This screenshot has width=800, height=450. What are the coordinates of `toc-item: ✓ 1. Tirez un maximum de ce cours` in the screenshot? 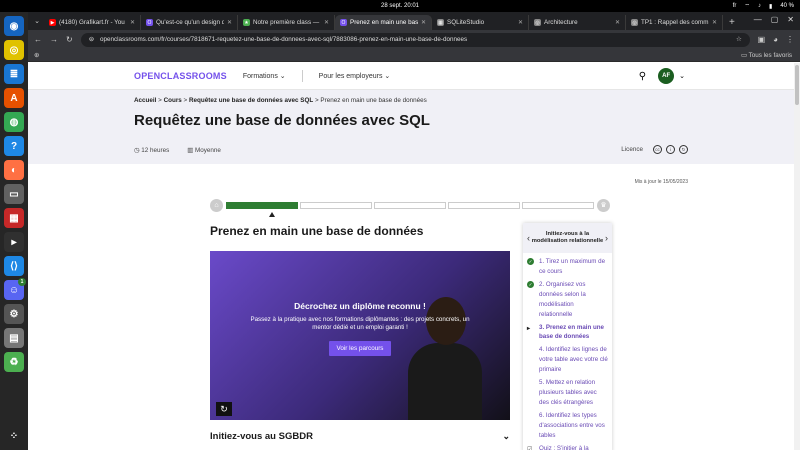 It's located at (567, 267).